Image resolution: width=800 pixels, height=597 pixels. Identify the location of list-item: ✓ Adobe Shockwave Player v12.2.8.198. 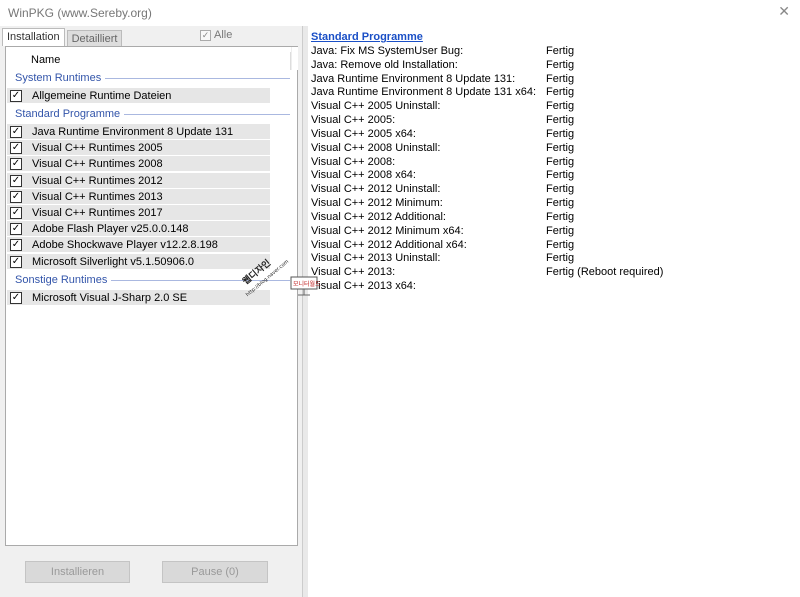
(138, 244).